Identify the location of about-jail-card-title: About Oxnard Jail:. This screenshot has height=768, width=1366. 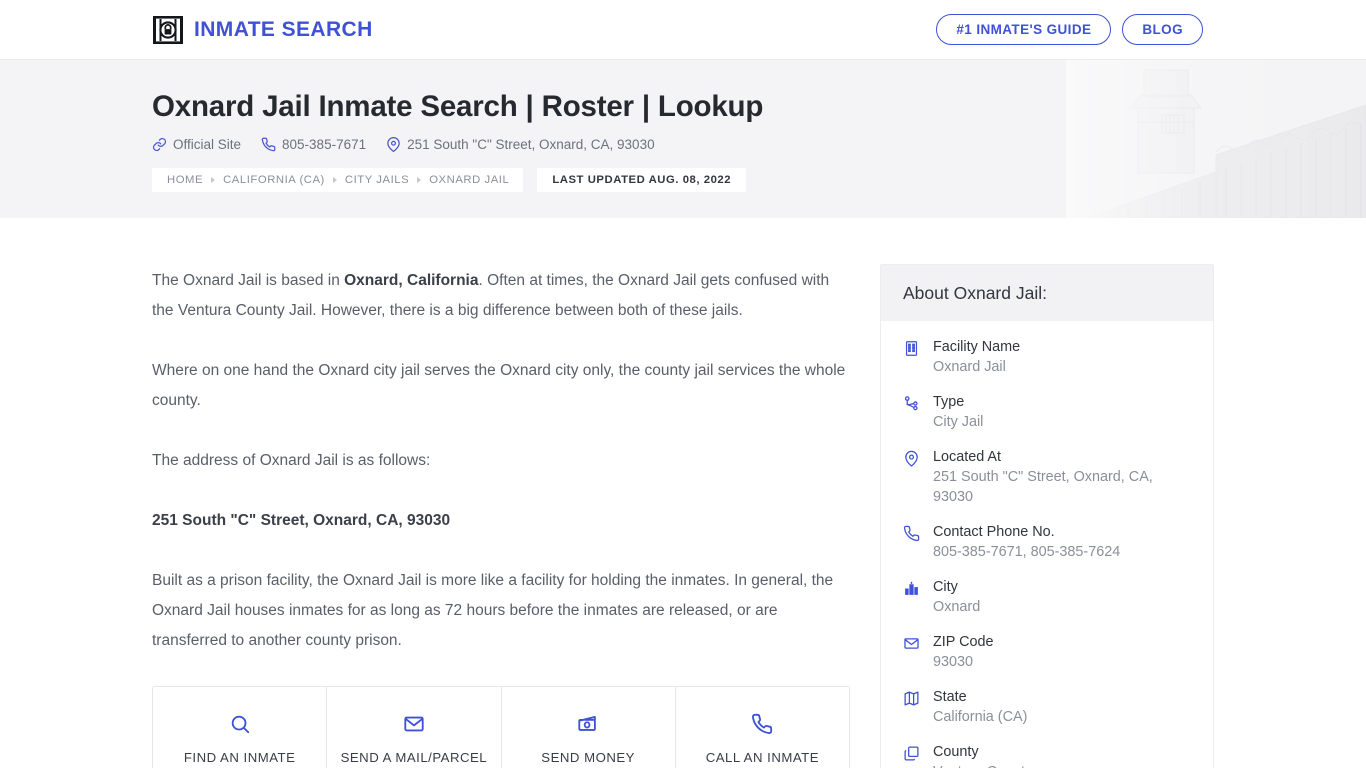
(1047, 293).